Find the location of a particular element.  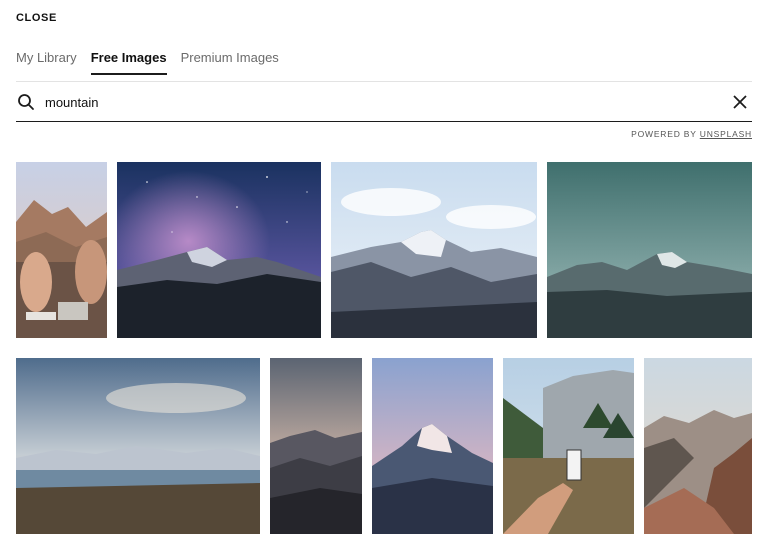

search-input is located at coordinates (388, 102).